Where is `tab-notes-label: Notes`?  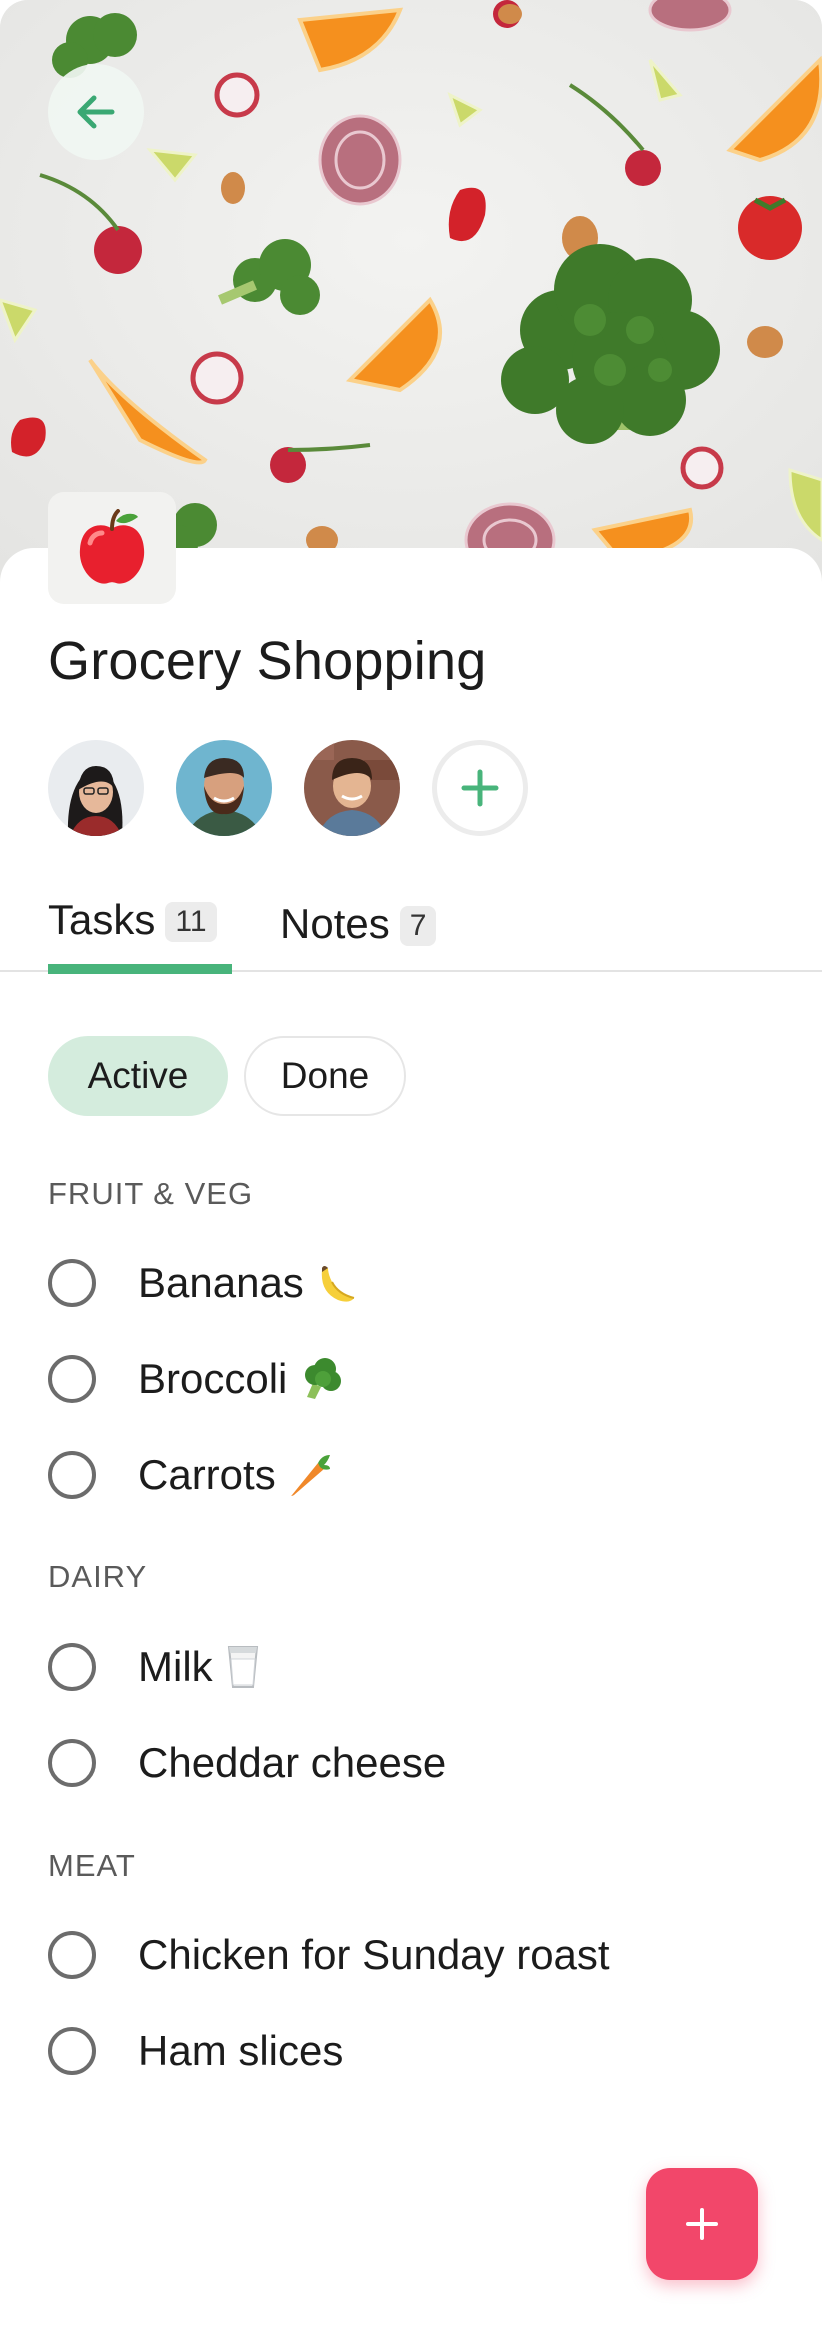 tab-notes-label: Notes is located at coordinates (335, 923).